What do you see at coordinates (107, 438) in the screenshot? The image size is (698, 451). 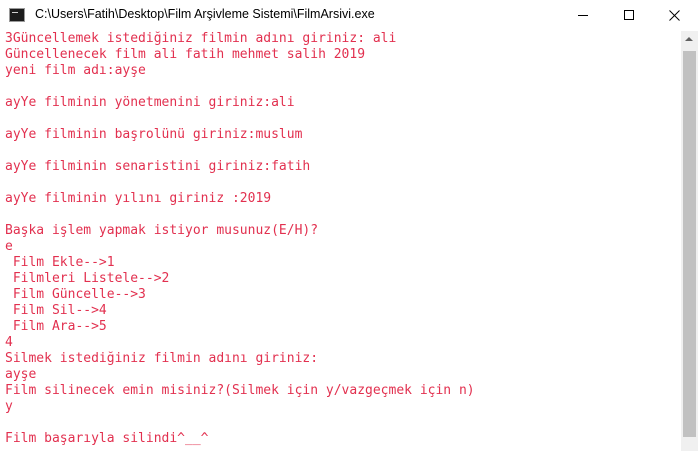 I see `console-line: Film başarıyla silindi^__^` at bounding box center [107, 438].